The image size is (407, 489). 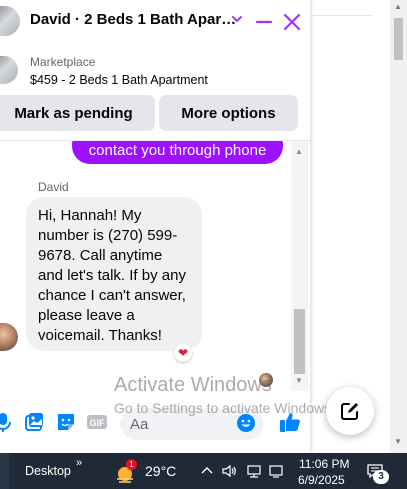 I want to click on background-divider, so click(x=343, y=15).